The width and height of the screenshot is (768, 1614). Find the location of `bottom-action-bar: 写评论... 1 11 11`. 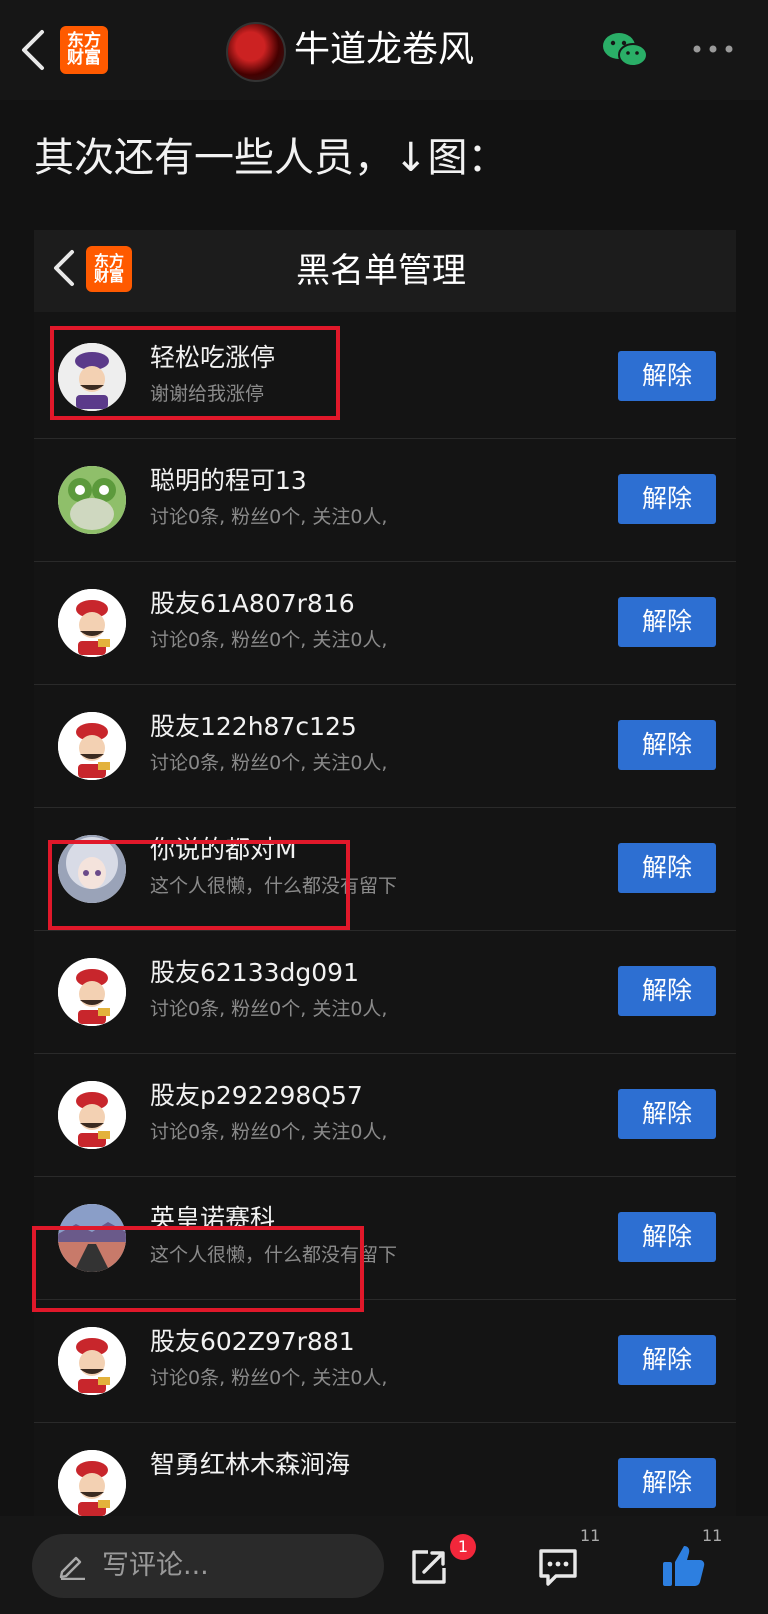

bottom-action-bar: 写评论... 1 11 11 is located at coordinates (384, 1565).